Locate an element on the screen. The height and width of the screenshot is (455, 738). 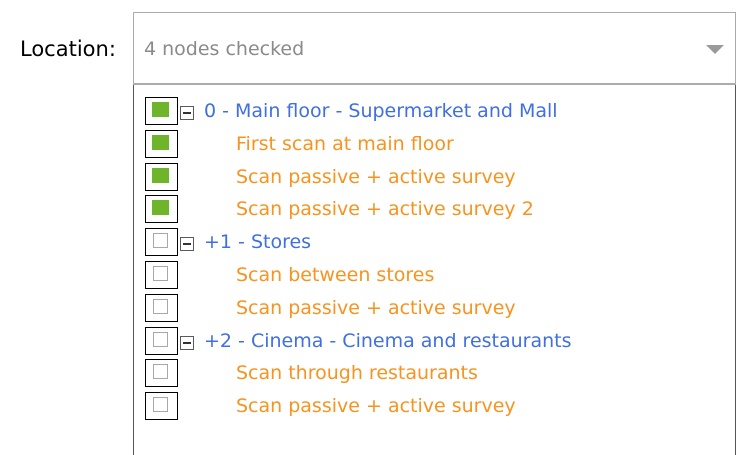
location-summary-text: 4 nodes checked is located at coordinates (224, 49).